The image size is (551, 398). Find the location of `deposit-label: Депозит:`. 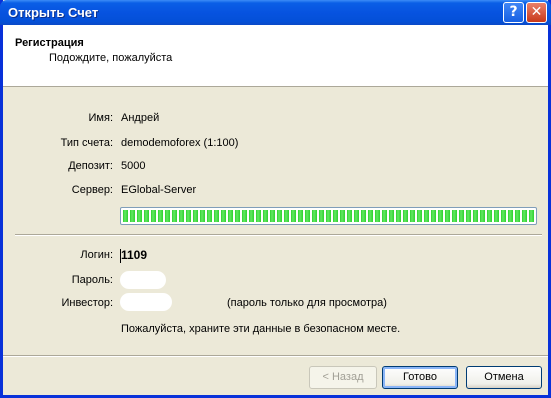

deposit-label: Депозит: is located at coordinates (90, 166).